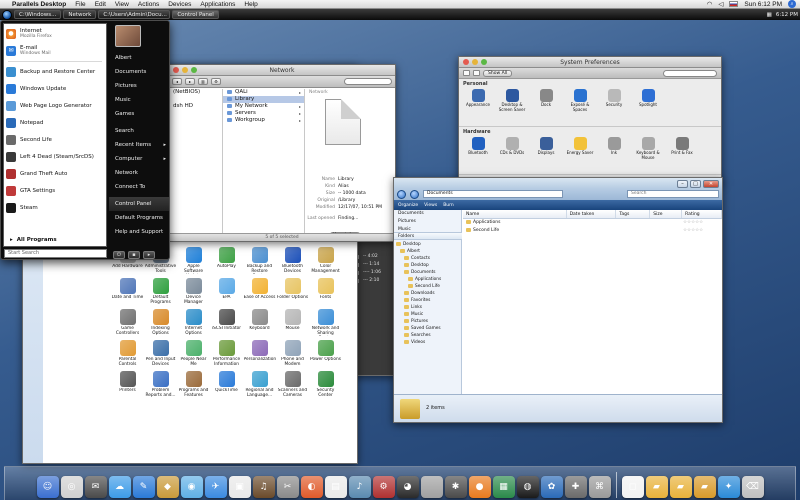 The image size is (800, 500). Describe the element at coordinates (515, 214) in the screenshot. I see `column-name: Name` at that location.